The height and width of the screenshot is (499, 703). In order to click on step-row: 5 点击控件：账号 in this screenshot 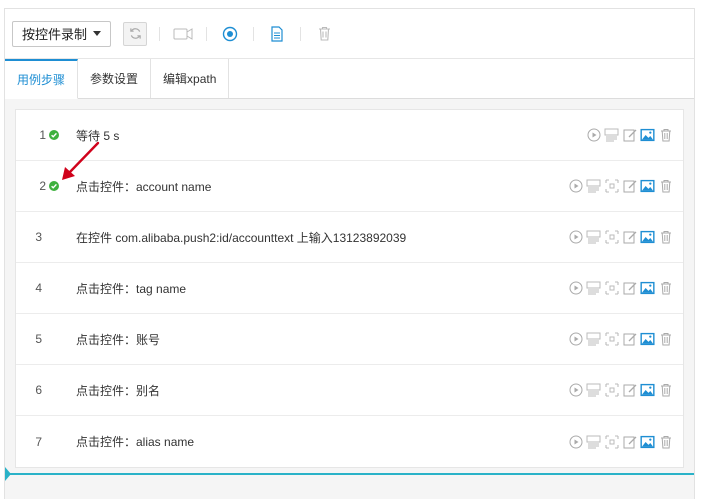, I will do `click(349, 339)`.